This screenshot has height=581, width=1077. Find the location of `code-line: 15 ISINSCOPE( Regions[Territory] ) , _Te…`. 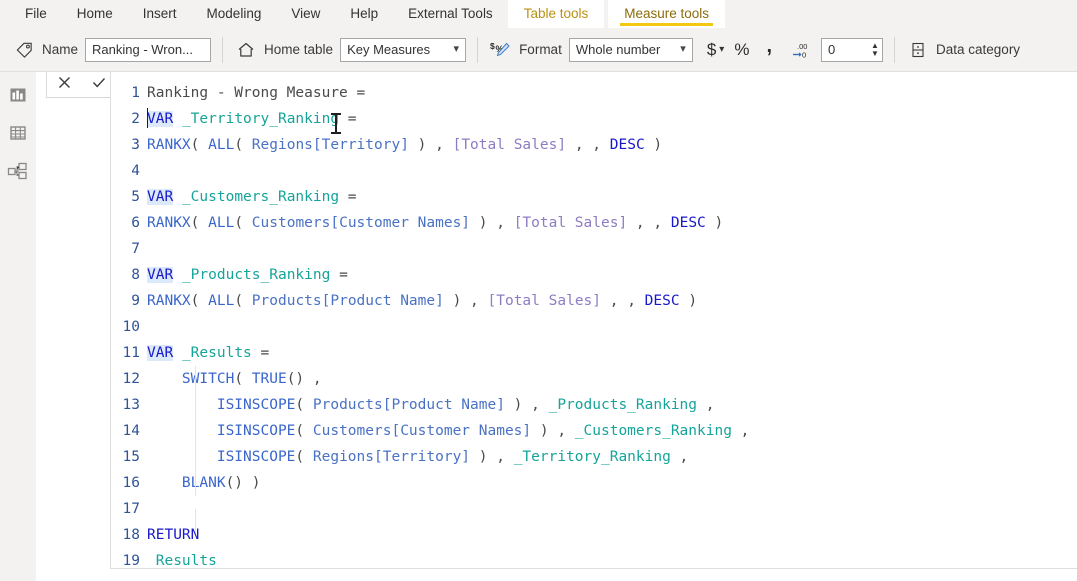

code-line: 15 ISINSCOPE( Regions[Territory] ) , _Te… is located at coordinates (594, 457).